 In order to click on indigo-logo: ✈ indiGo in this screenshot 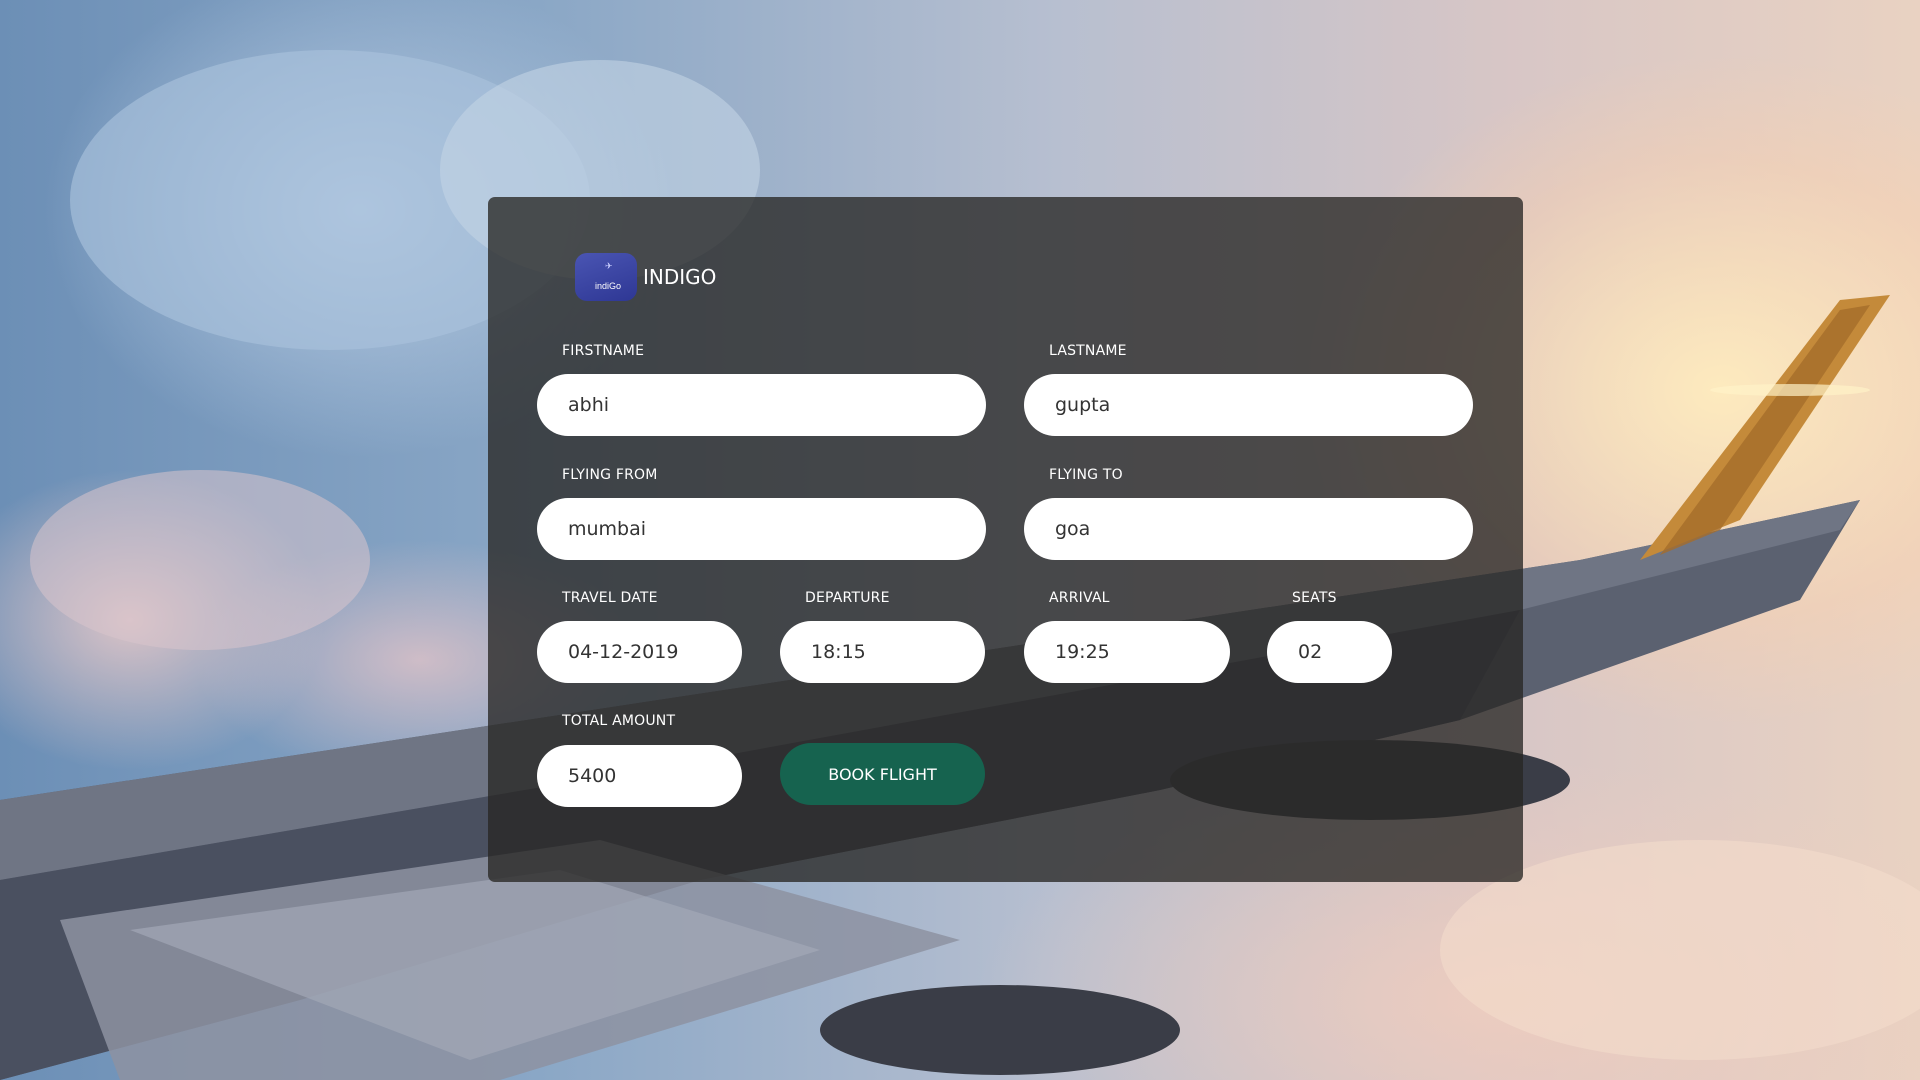, I will do `click(606, 277)`.